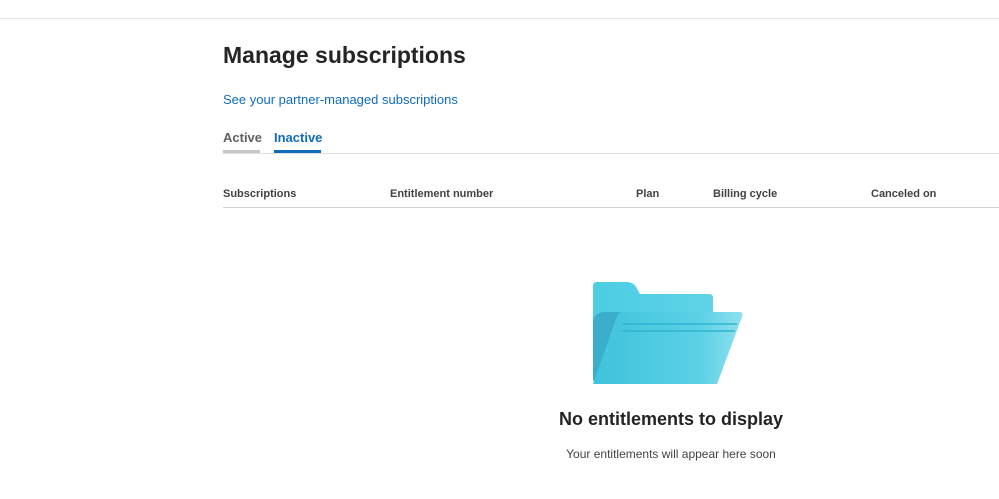  Describe the element at coordinates (668, 333) in the screenshot. I see `folder-icon` at that location.